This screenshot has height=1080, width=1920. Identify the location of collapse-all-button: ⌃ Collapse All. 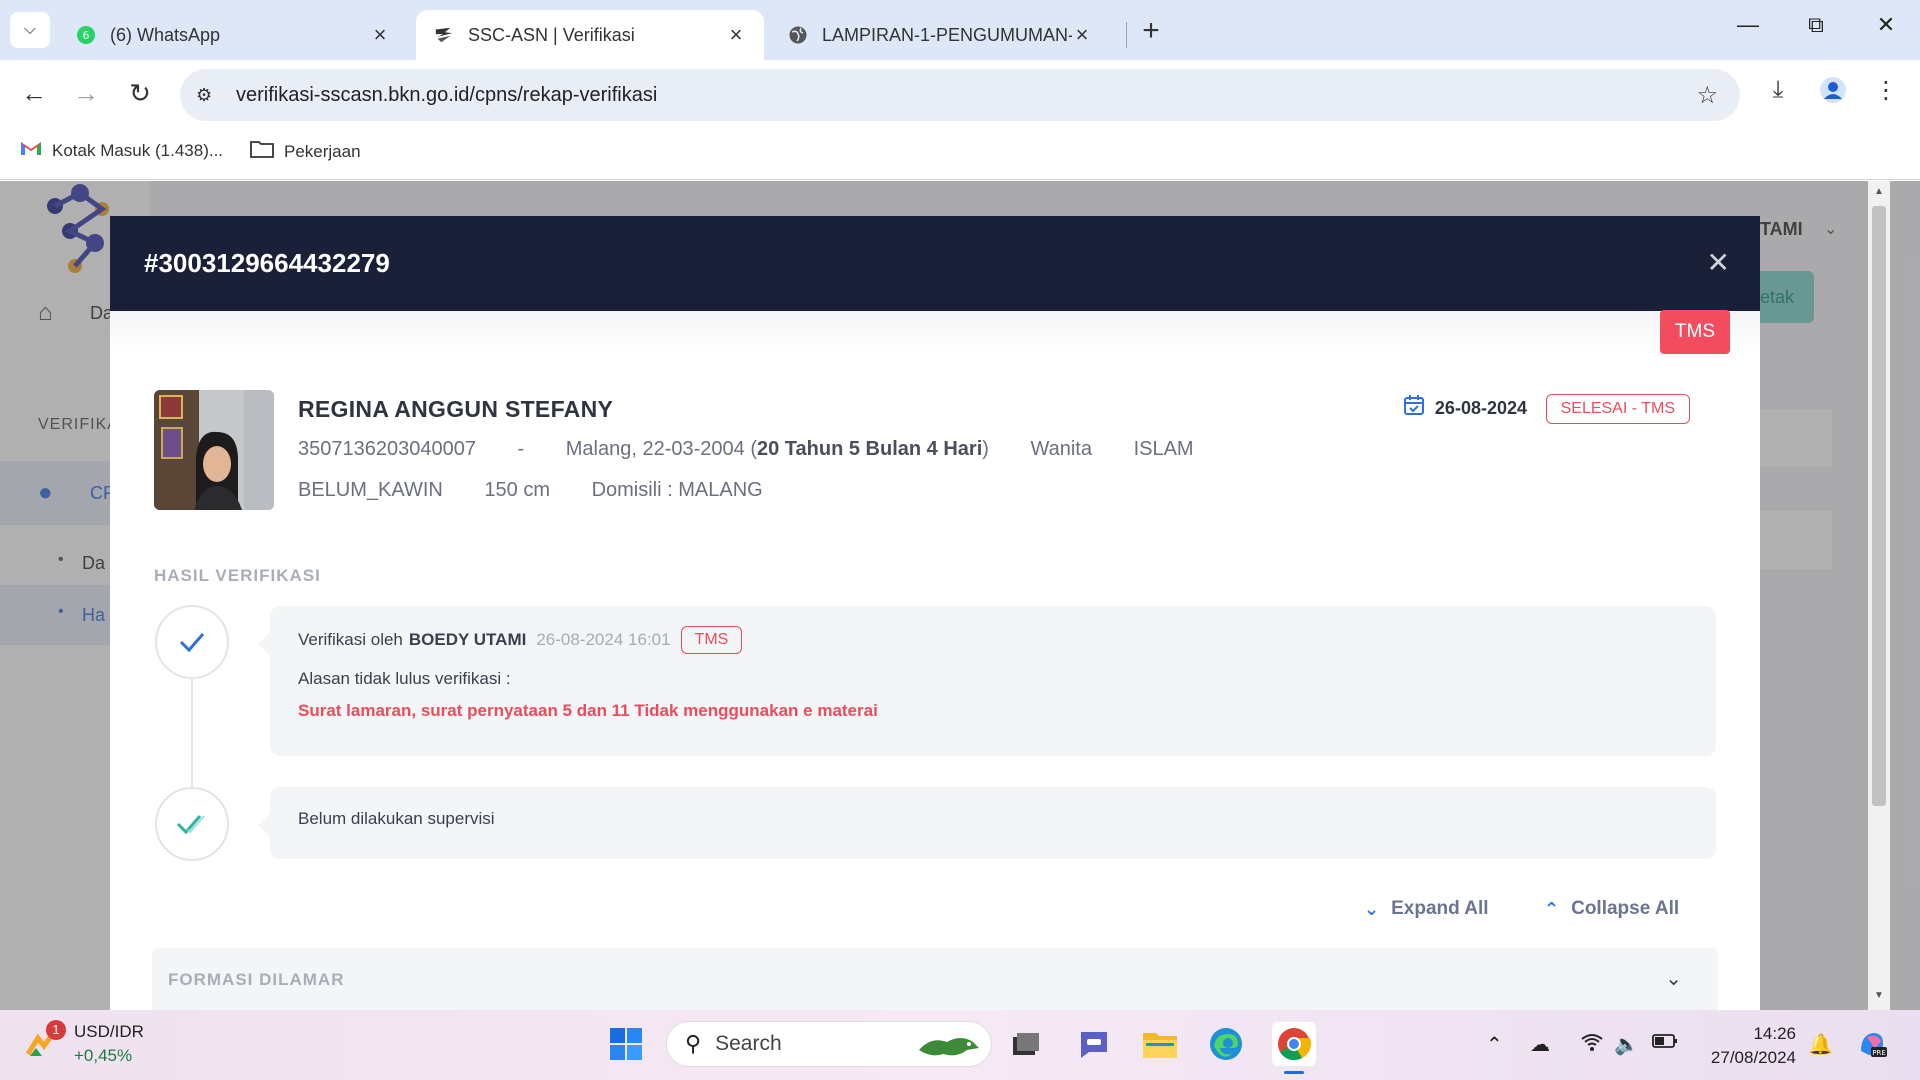
(1611, 909).